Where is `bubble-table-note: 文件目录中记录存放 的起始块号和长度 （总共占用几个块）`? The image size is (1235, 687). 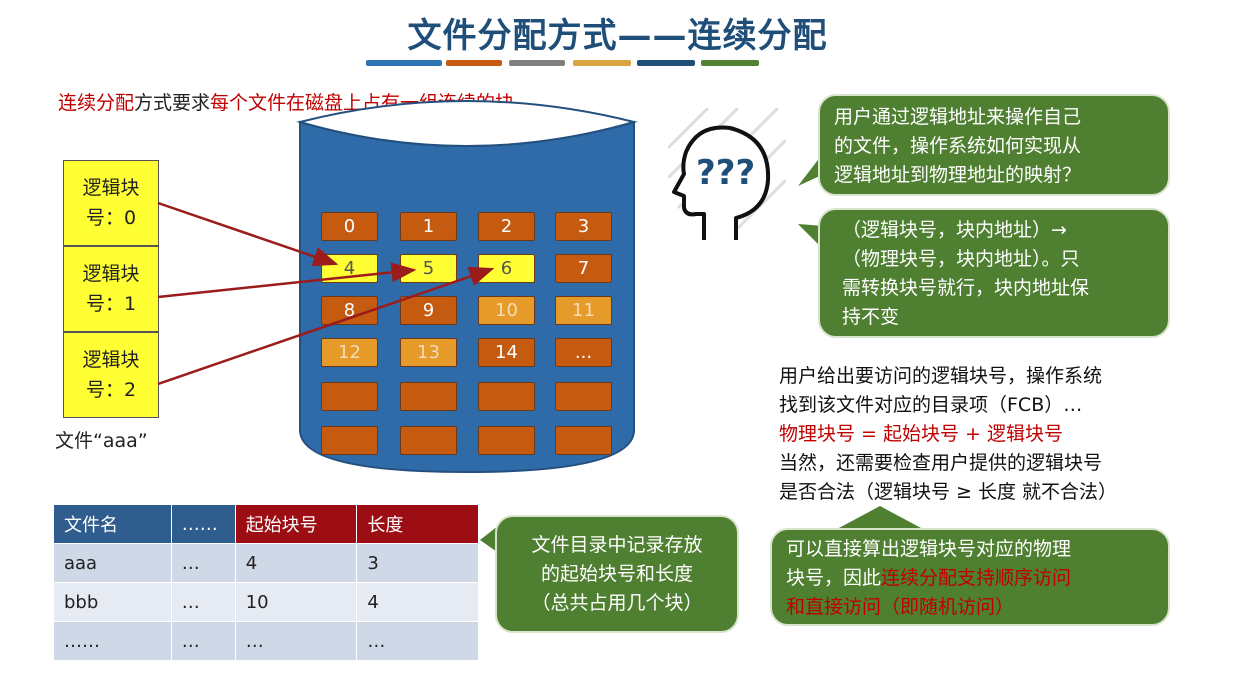
bubble-table-note: 文件目录中记录存放 的起始块号和长度 （总共占用几个块） is located at coordinates (617, 574).